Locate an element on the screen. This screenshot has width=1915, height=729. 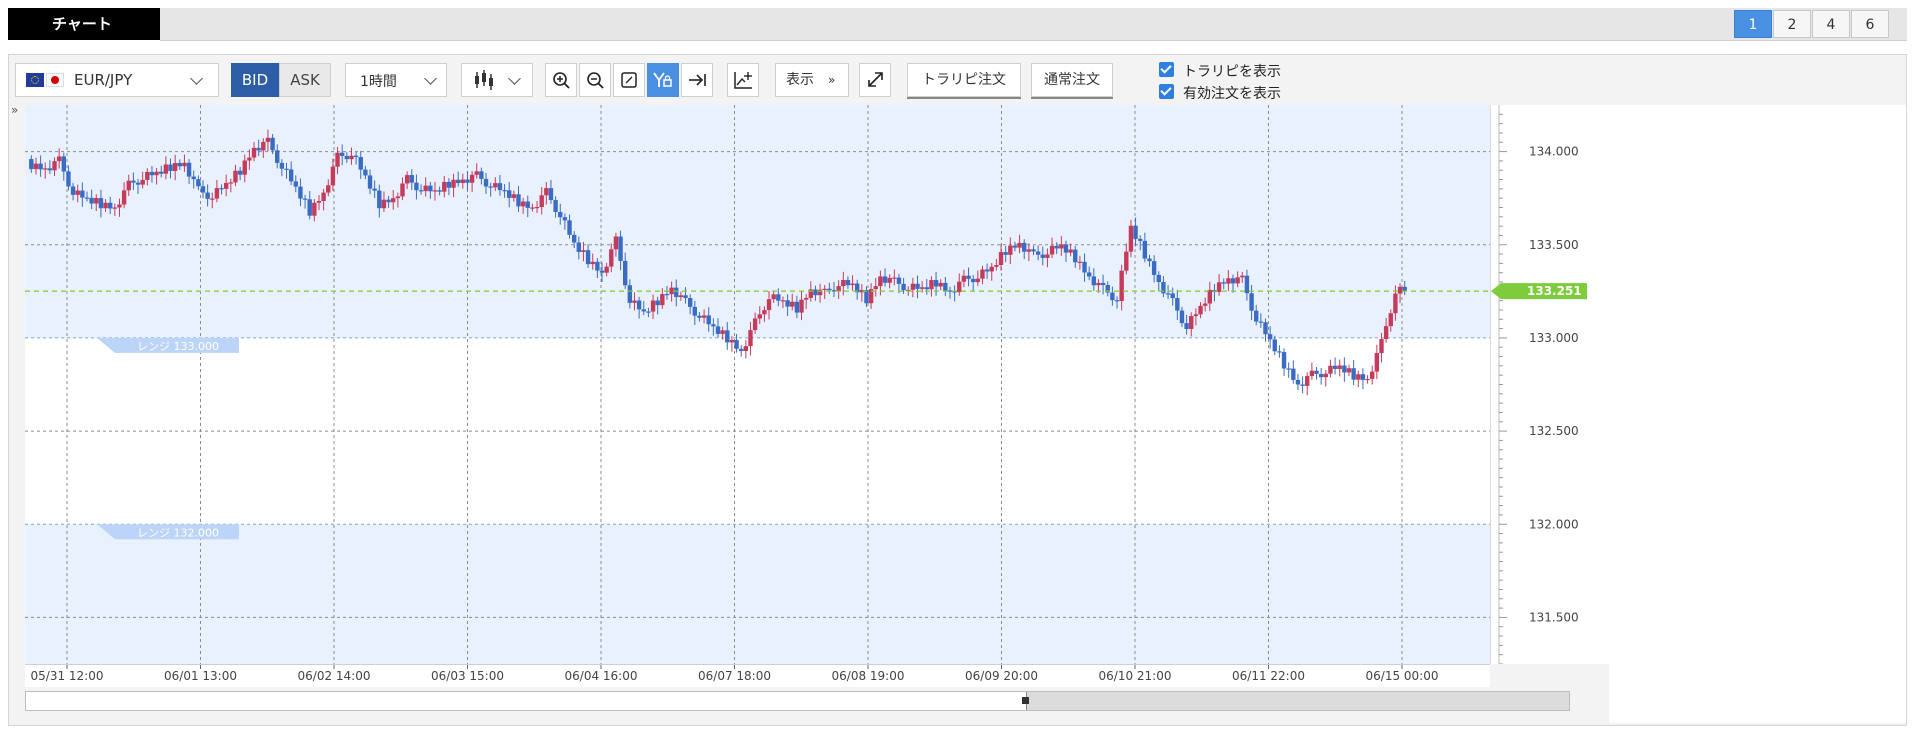
bid-button: BID is located at coordinates (255, 80).